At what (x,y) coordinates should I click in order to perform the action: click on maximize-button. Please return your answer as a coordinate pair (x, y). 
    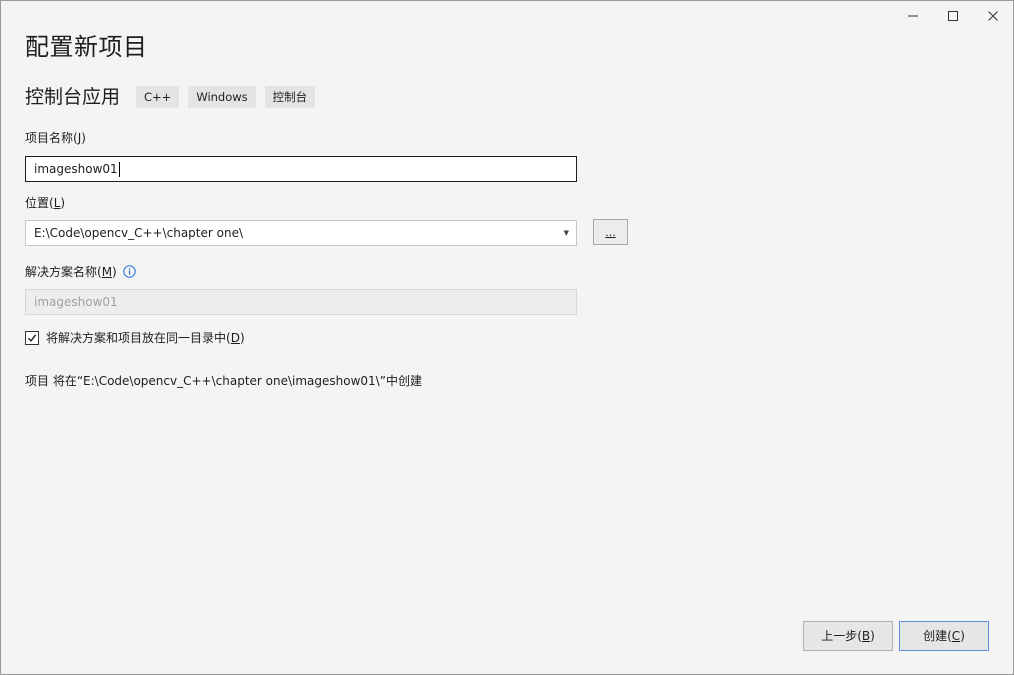
    Looking at the image, I should click on (953, 16).